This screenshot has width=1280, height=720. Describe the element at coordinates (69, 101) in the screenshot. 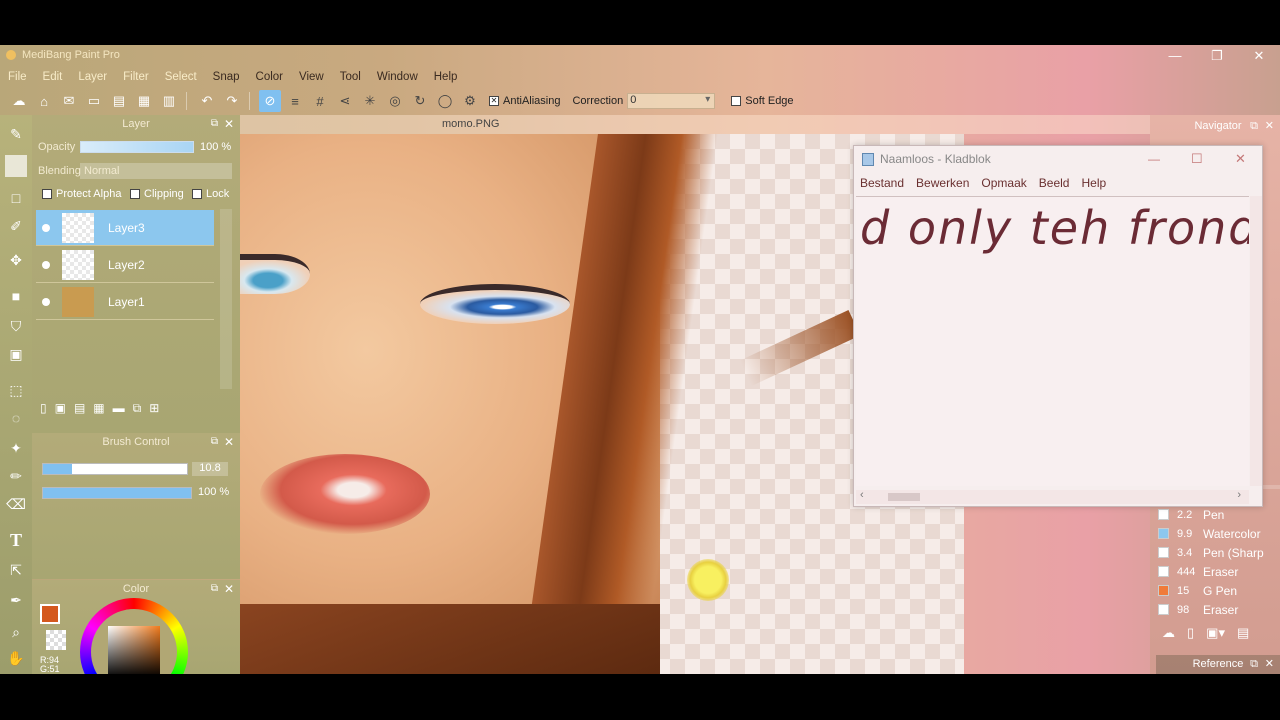

I see `comment-icon: ✉` at that location.